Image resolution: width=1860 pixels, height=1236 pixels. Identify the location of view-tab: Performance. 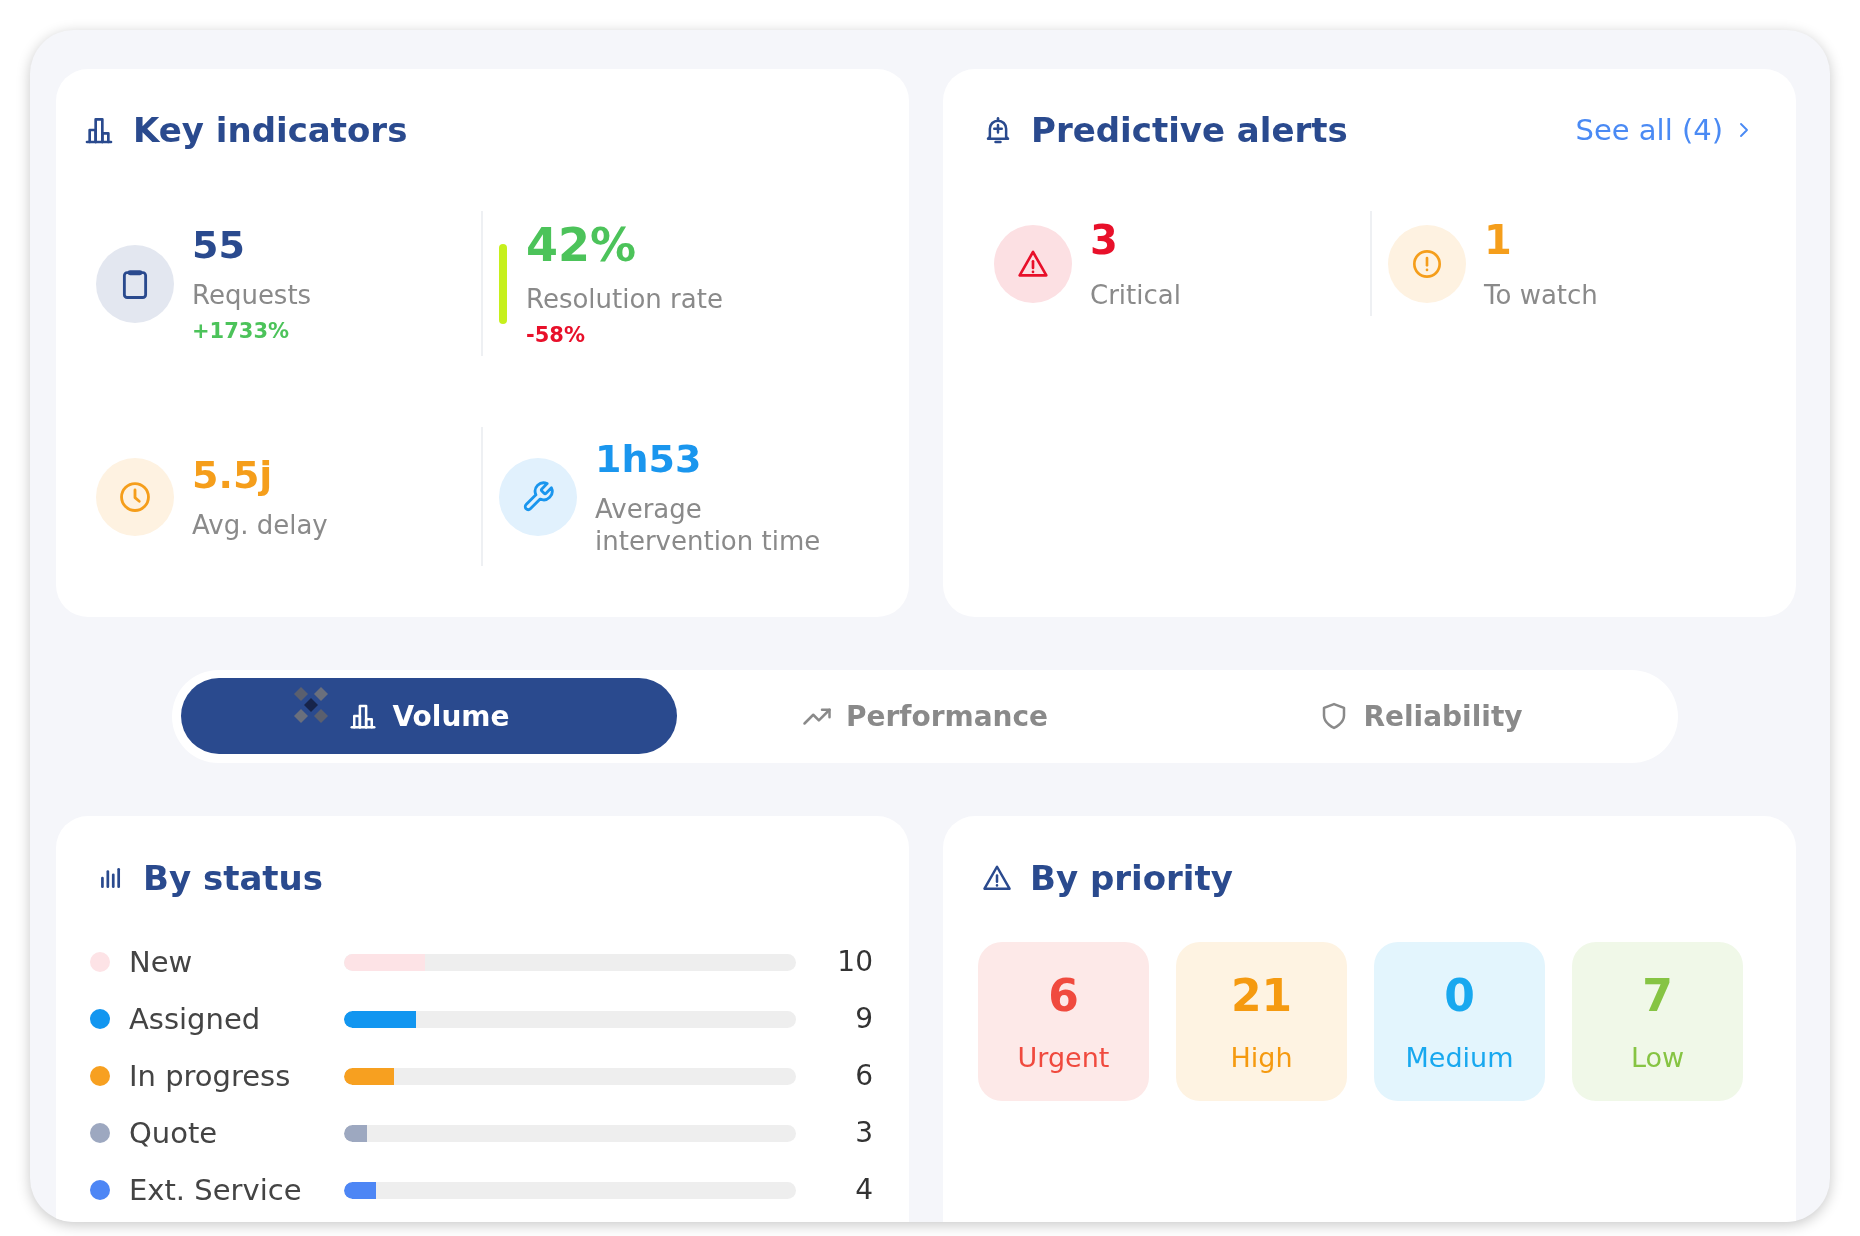
(925, 716).